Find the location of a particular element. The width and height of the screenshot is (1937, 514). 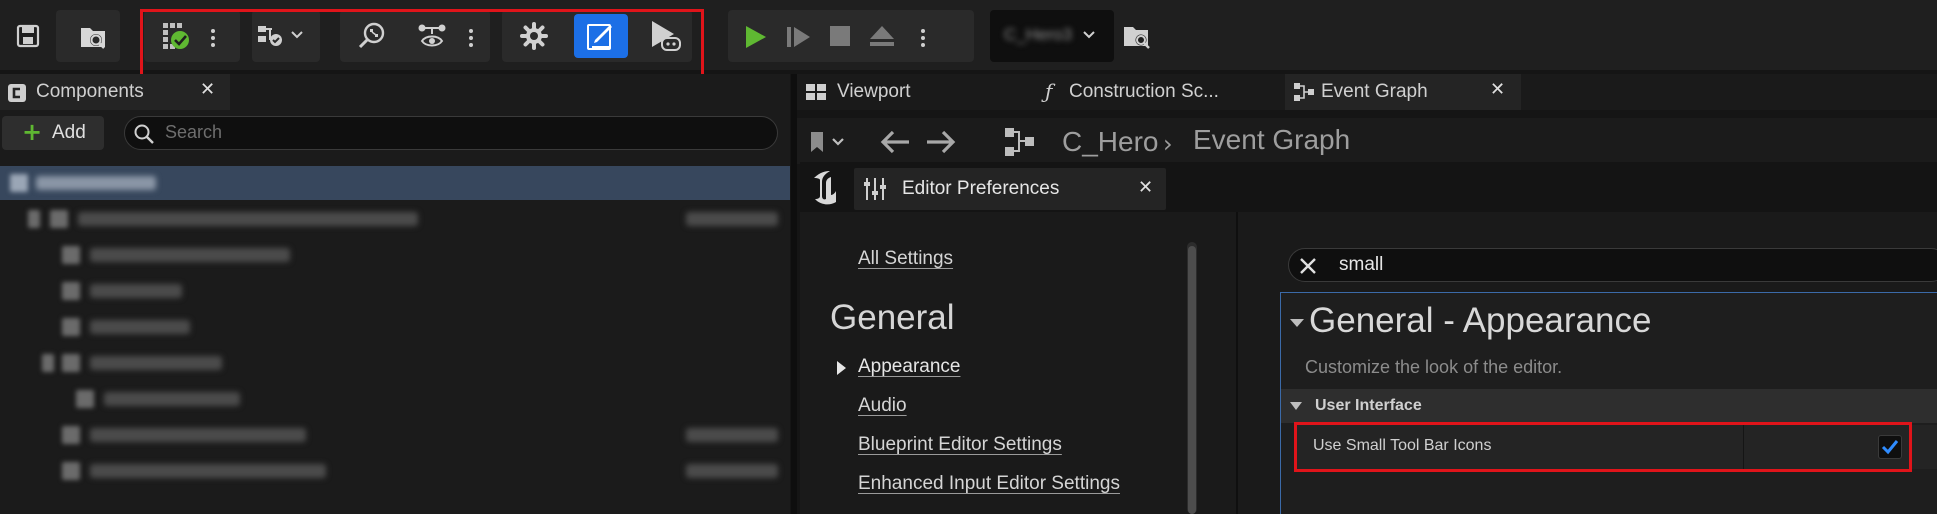

section-title: General is located at coordinates (892, 317).